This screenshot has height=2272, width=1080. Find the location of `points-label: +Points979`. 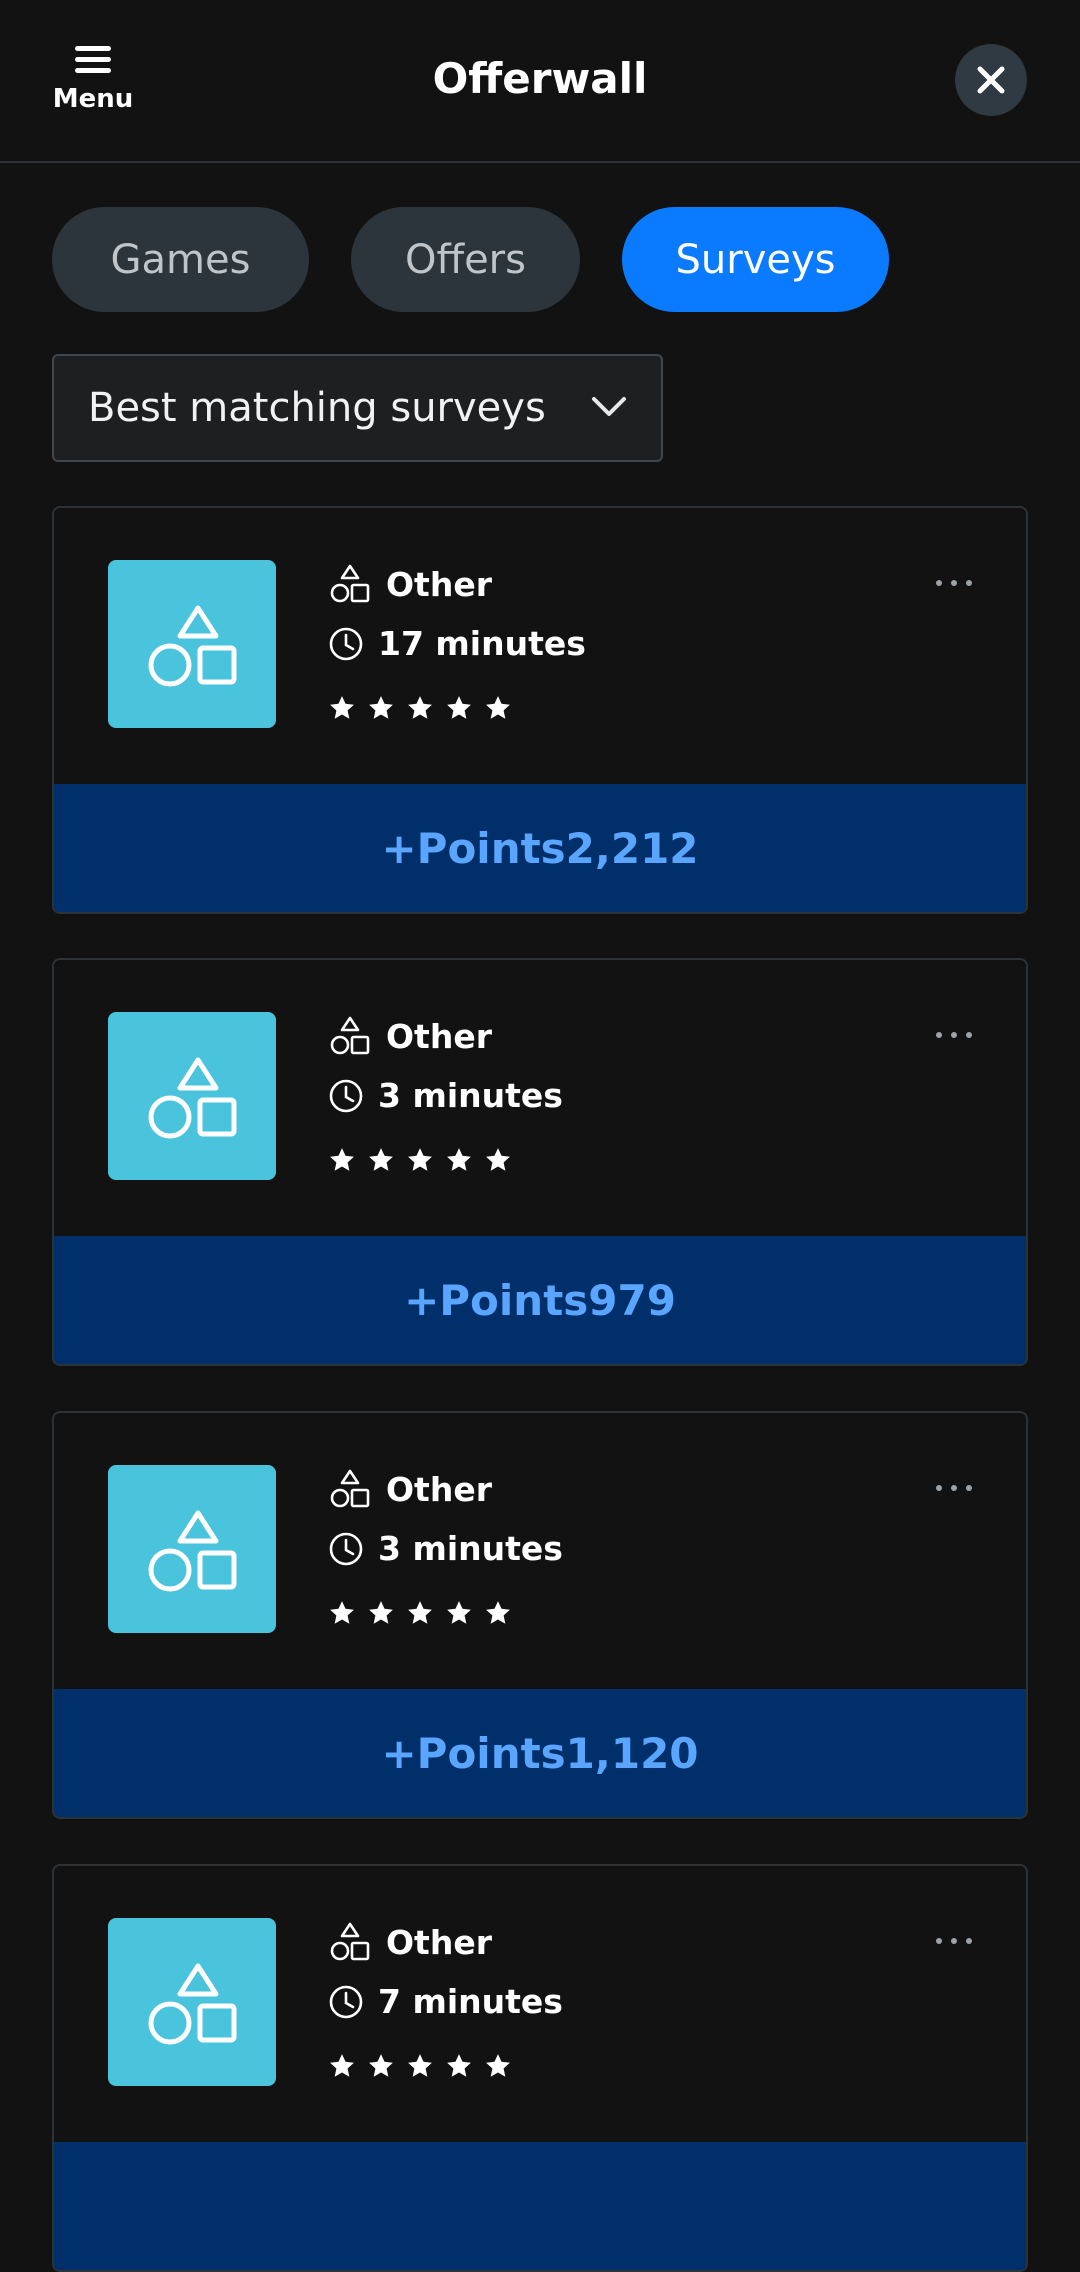

points-label: +Points979 is located at coordinates (540, 1300).